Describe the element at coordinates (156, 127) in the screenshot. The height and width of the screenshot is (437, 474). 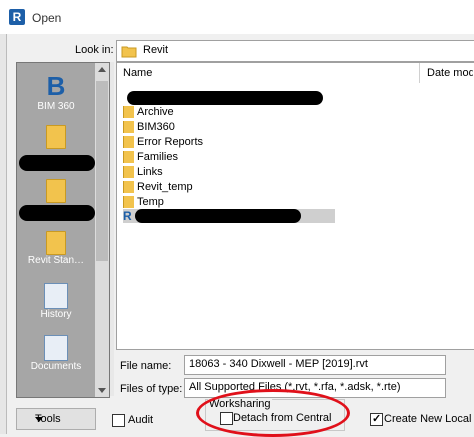
I see `list-item-label: BIM360` at that location.